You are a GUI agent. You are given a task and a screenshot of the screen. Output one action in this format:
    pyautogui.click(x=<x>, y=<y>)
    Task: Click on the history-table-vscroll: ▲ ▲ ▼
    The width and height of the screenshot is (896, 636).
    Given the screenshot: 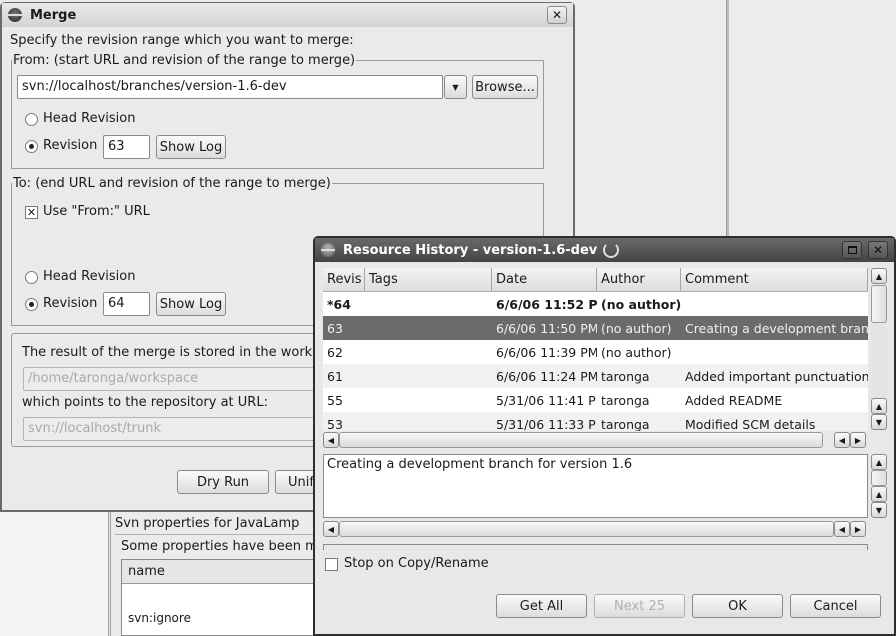 What is the action you would take?
    pyautogui.click(x=879, y=349)
    